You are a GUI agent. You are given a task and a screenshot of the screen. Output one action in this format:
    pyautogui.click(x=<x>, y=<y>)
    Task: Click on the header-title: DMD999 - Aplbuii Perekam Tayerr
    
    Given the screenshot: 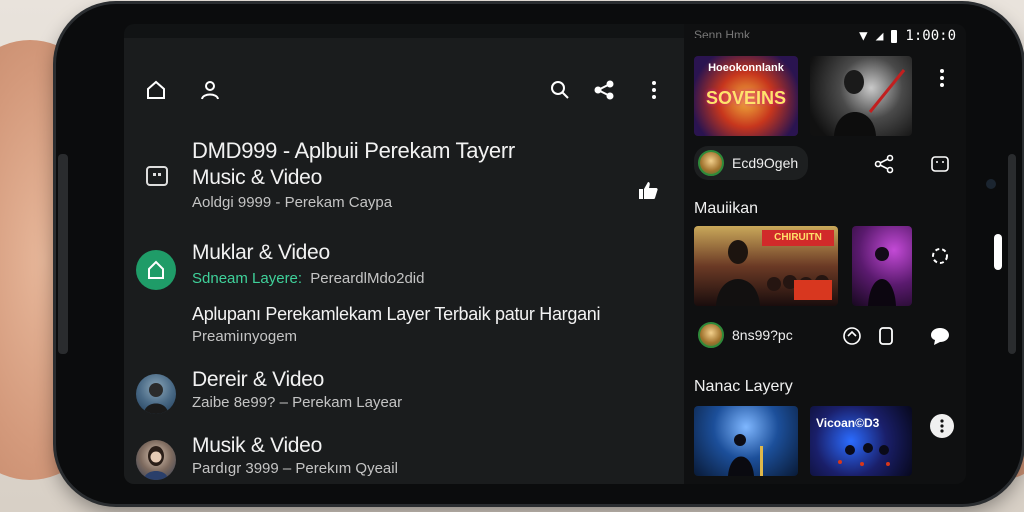 What is the action you would take?
    pyautogui.click(x=353, y=150)
    